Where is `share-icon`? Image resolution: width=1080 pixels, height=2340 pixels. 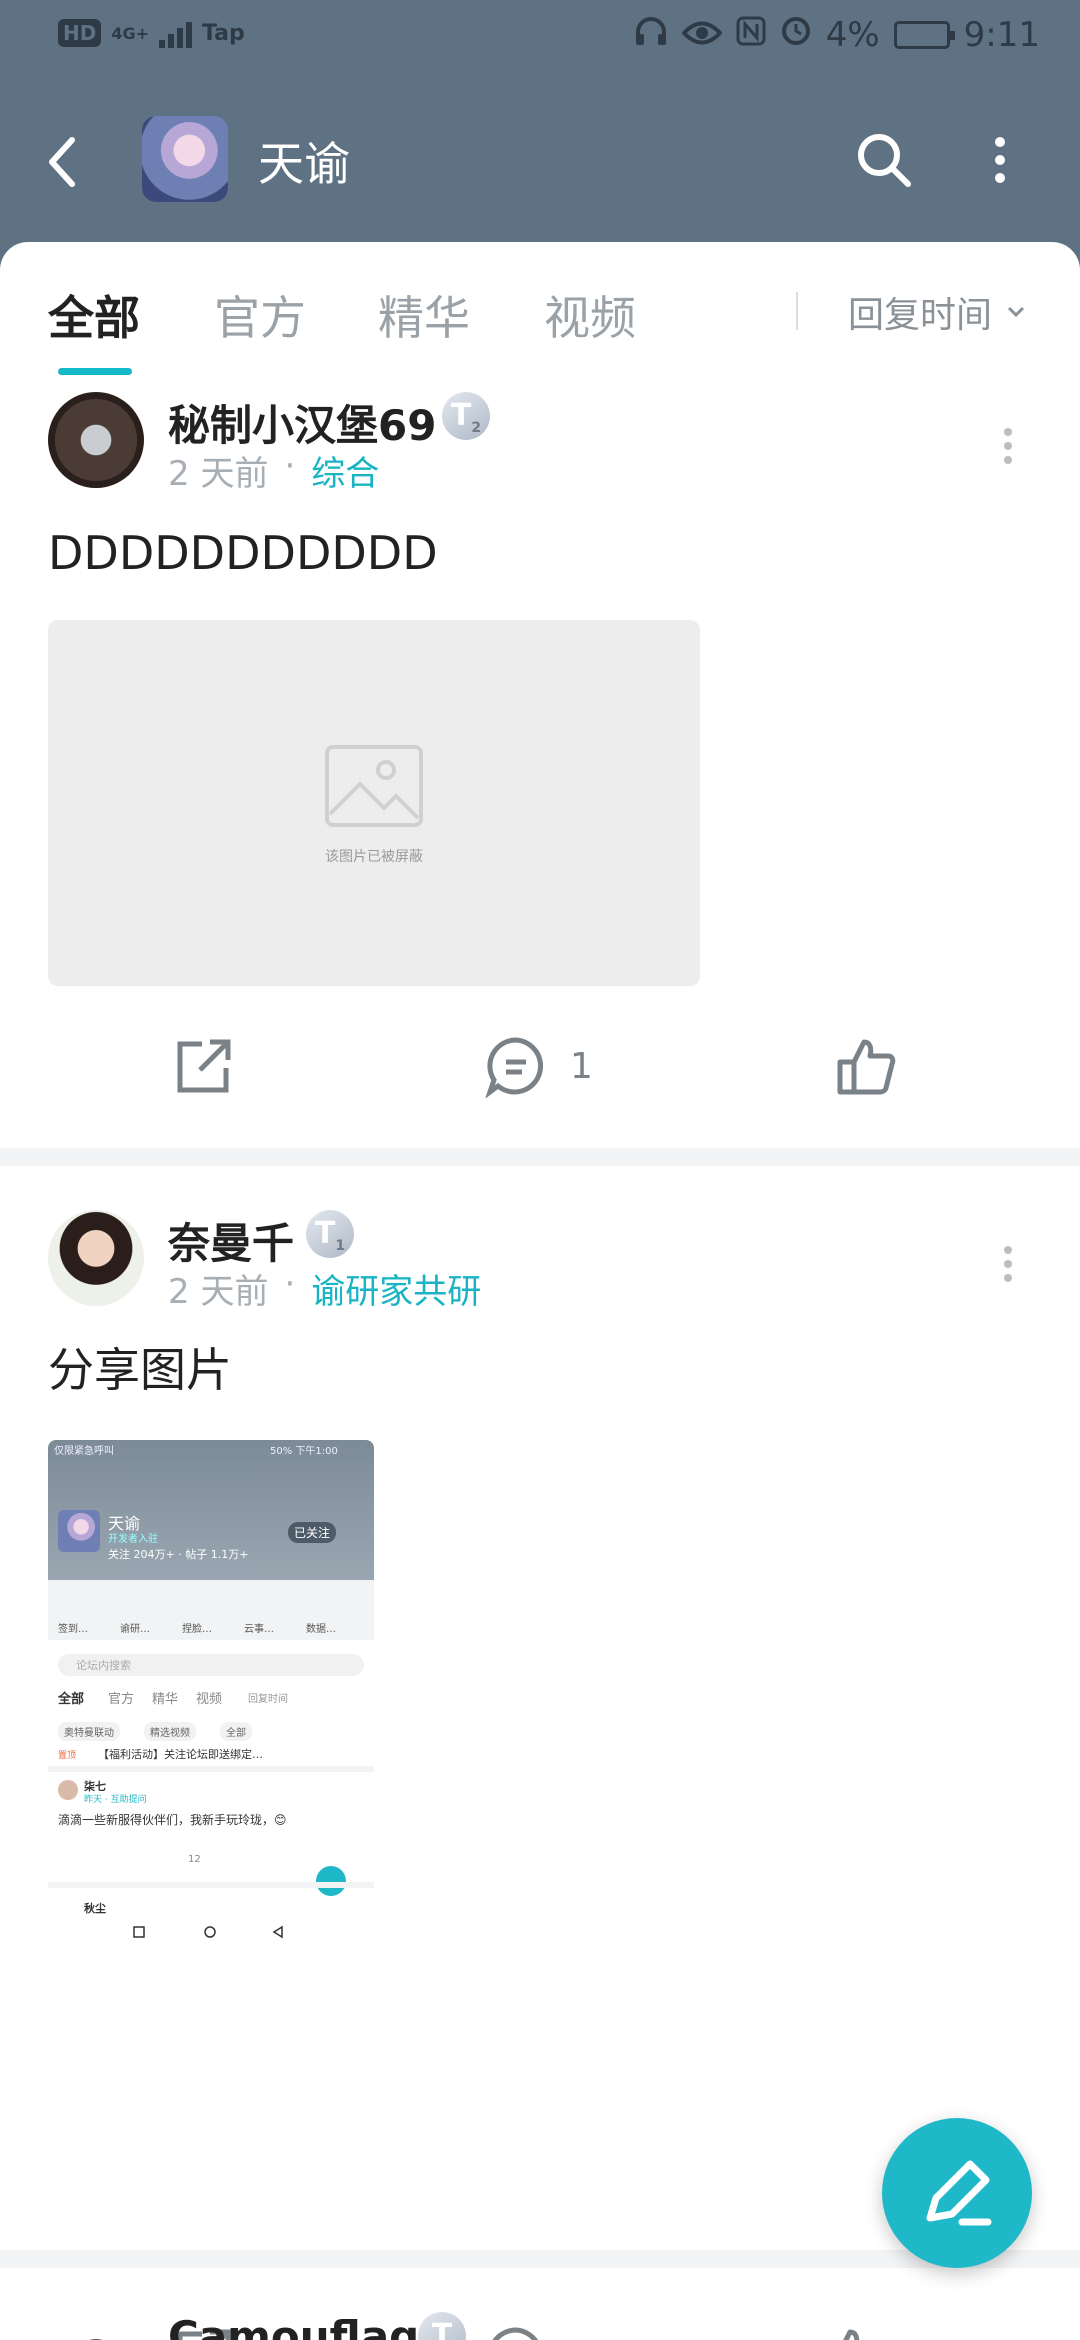 share-icon is located at coordinates (204, 1066).